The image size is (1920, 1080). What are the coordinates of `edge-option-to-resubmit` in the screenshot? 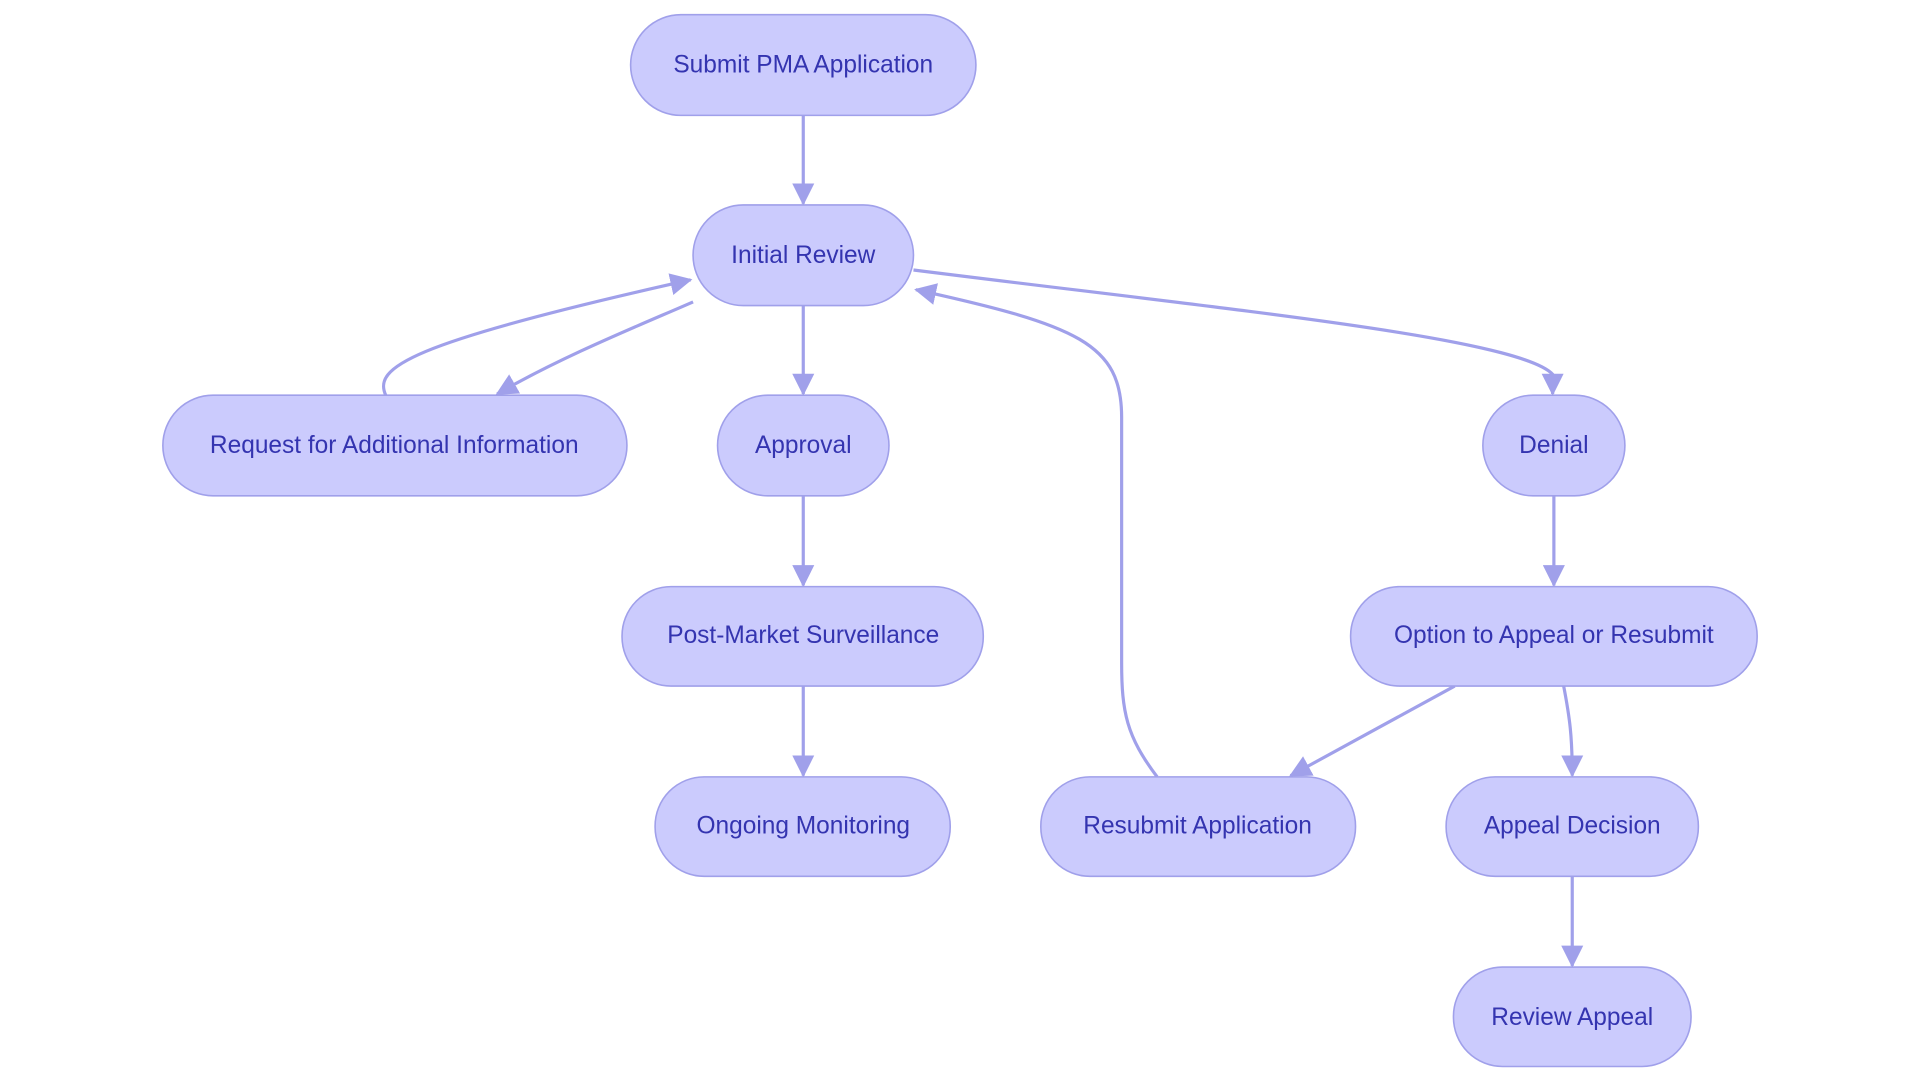 It's located at (1372, 731).